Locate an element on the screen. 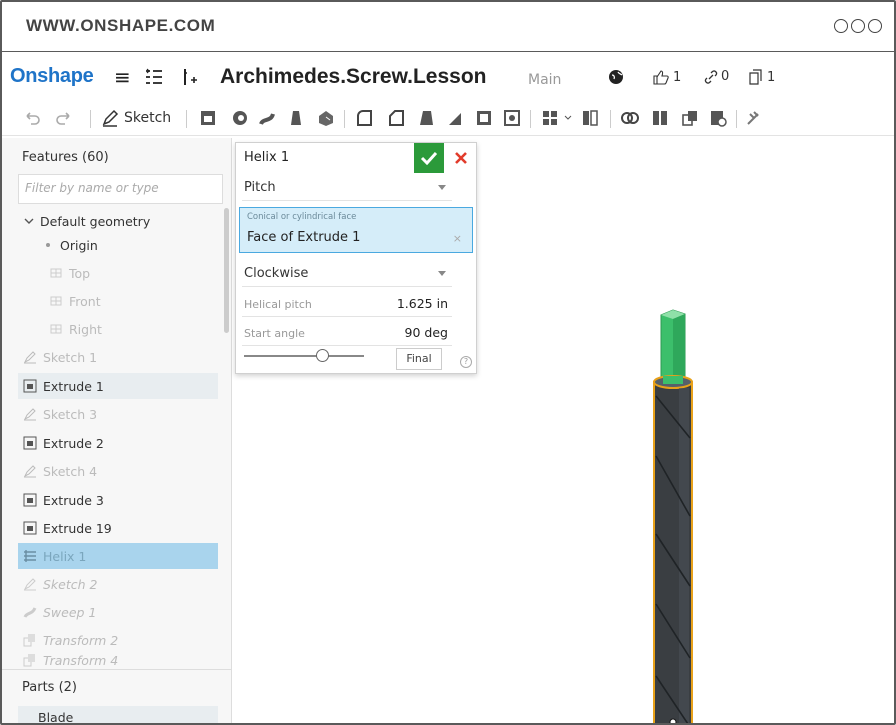 This screenshot has height=725, width=896. tree-item-extrude-1: Extrude 1 is located at coordinates (118, 386).